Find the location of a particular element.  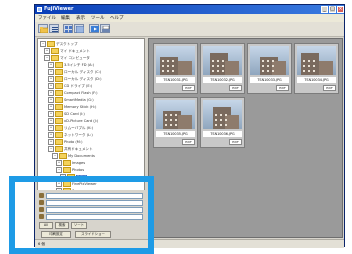

thumbnail-filename: TSN10036.JPG is located at coordinates (222, 134).